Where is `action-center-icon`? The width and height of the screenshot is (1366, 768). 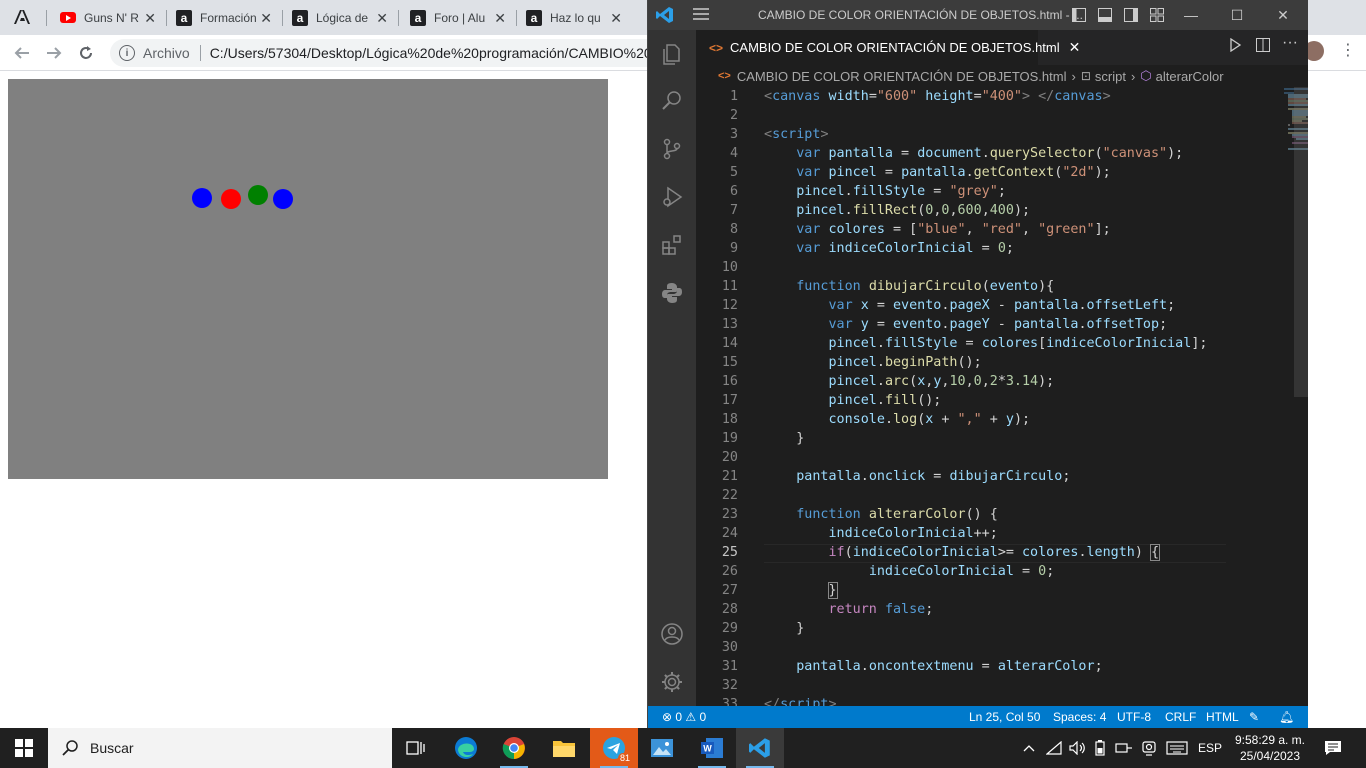 action-center-icon is located at coordinates (1333, 748).